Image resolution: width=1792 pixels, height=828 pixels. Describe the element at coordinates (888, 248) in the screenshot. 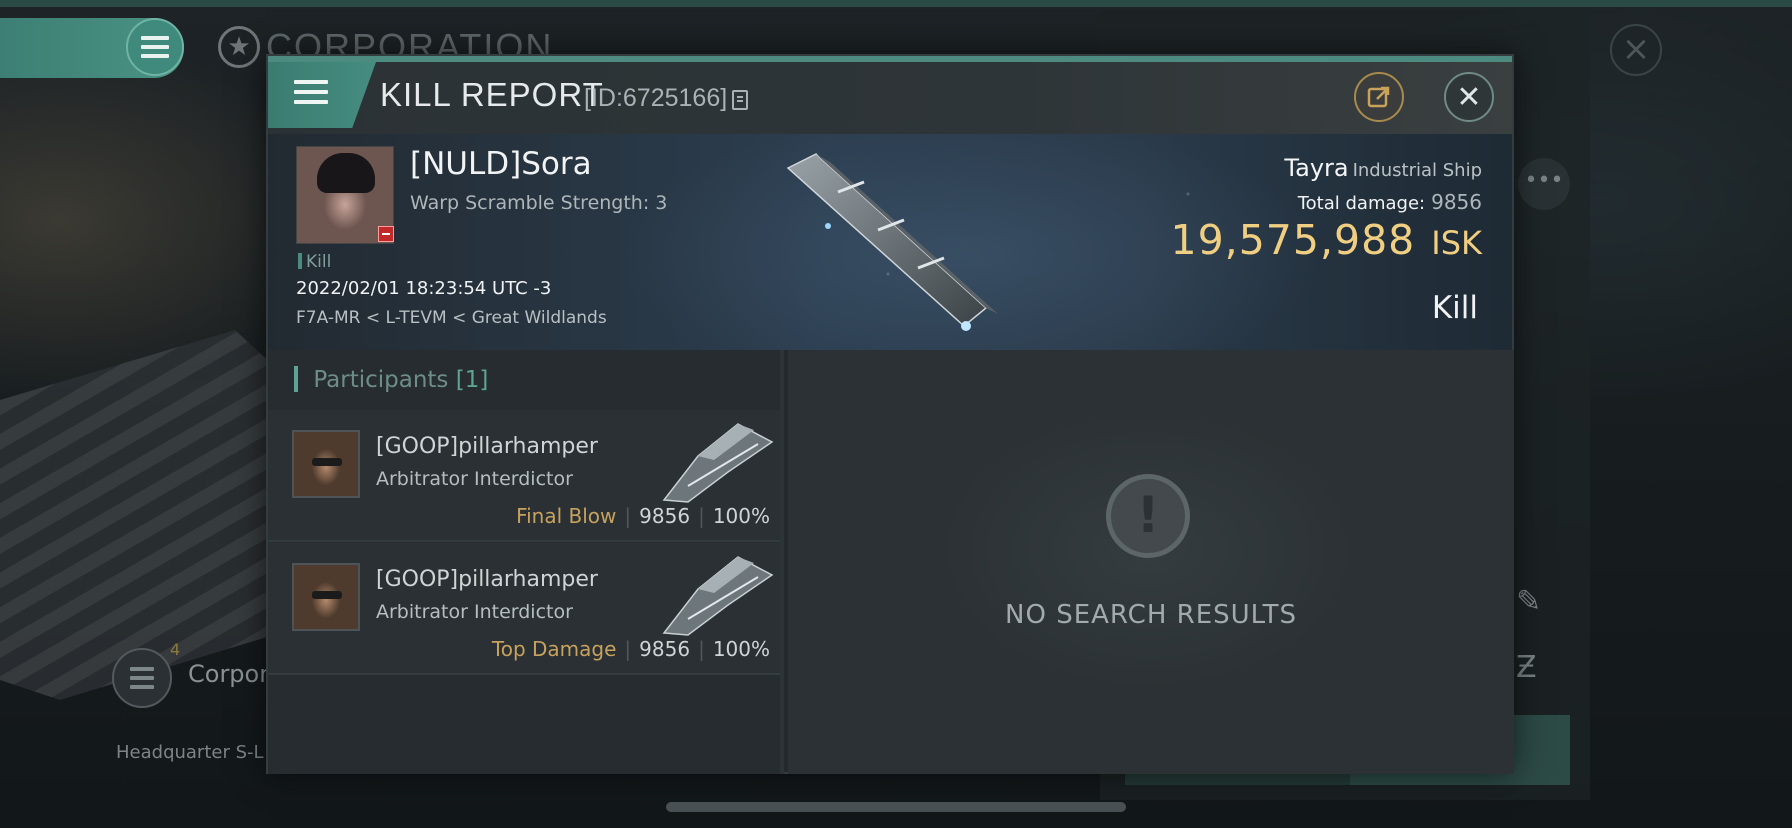

I see `victim-ship-image` at that location.